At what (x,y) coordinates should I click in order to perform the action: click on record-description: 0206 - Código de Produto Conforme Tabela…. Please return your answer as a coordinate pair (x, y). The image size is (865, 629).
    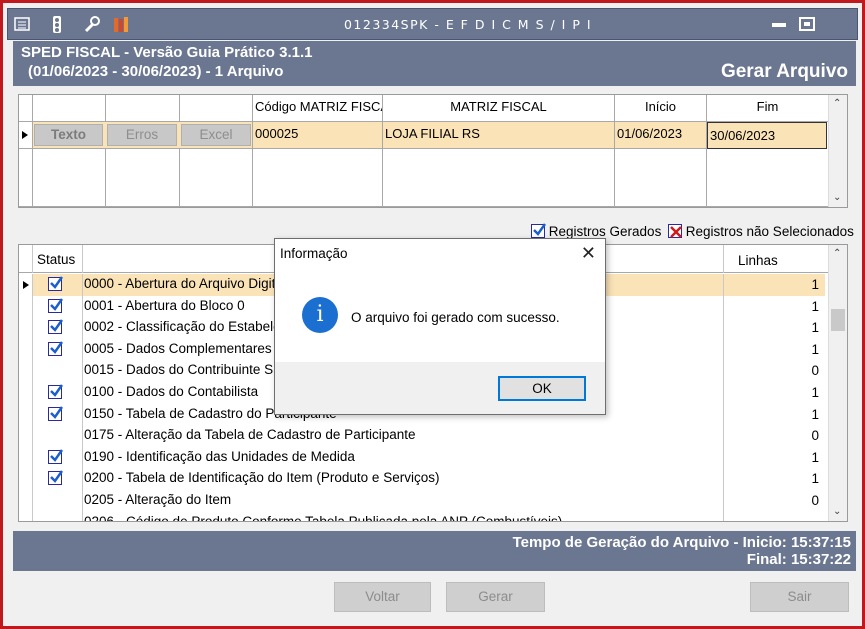
    Looking at the image, I should click on (323, 517).